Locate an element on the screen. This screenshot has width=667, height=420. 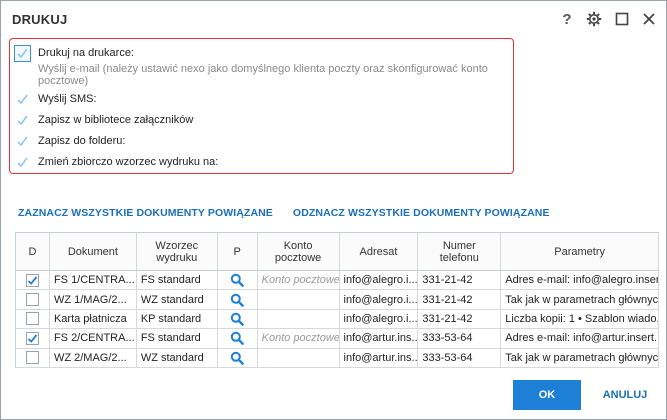
option-label: Zapisz w bibliotece załączników is located at coordinates (116, 120).